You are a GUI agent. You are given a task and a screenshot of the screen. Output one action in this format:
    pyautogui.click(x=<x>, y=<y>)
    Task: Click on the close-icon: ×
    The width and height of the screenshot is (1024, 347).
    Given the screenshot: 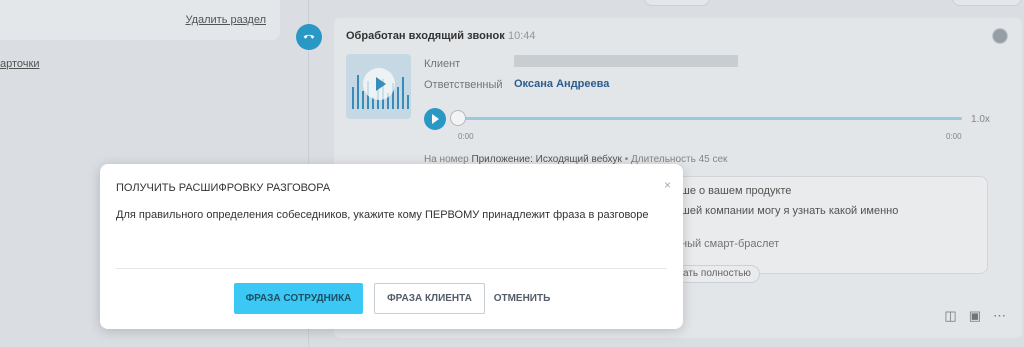 What is the action you would take?
    pyautogui.click(x=667, y=185)
    